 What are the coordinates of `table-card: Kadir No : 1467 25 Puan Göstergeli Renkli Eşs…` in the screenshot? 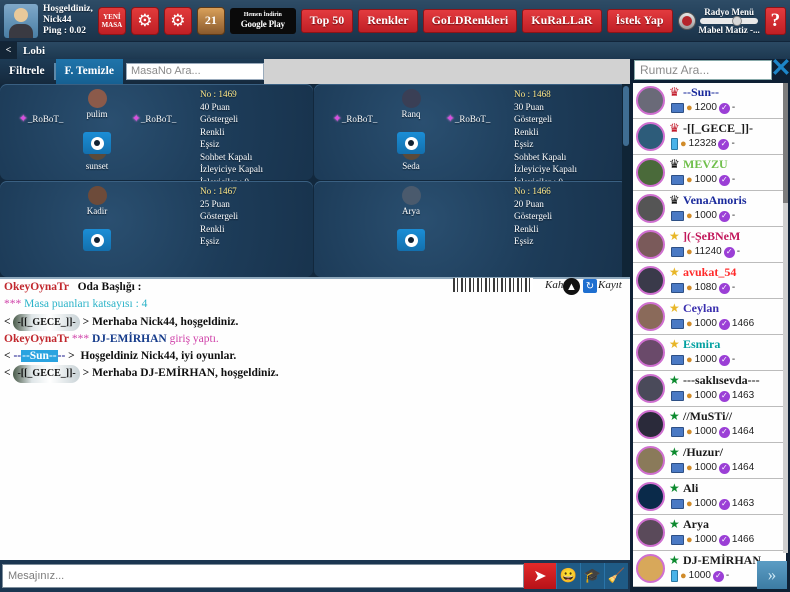 It's located at (156, 229).